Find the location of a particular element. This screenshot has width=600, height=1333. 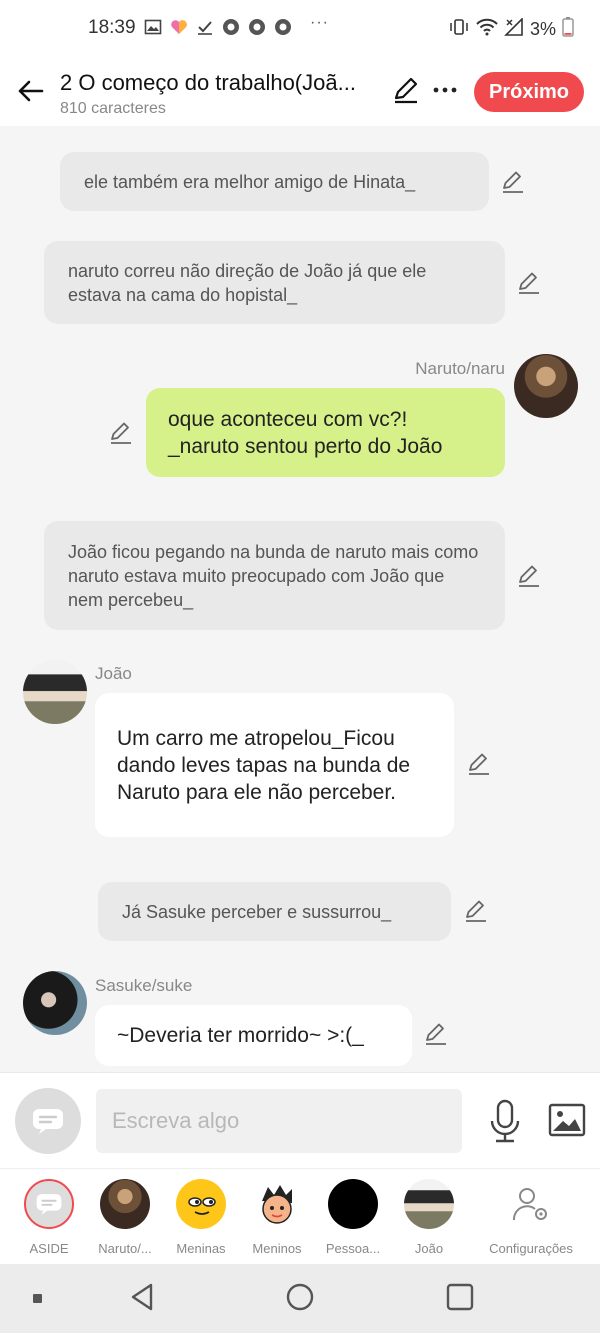

nav-home-icon is located at coordinates (300, 1299).